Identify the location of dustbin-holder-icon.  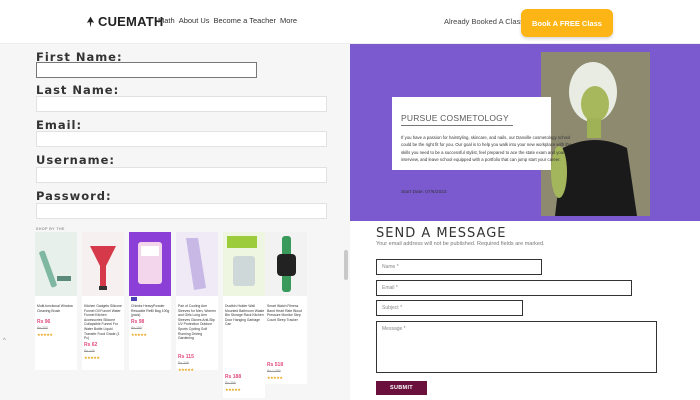
(242, 261).